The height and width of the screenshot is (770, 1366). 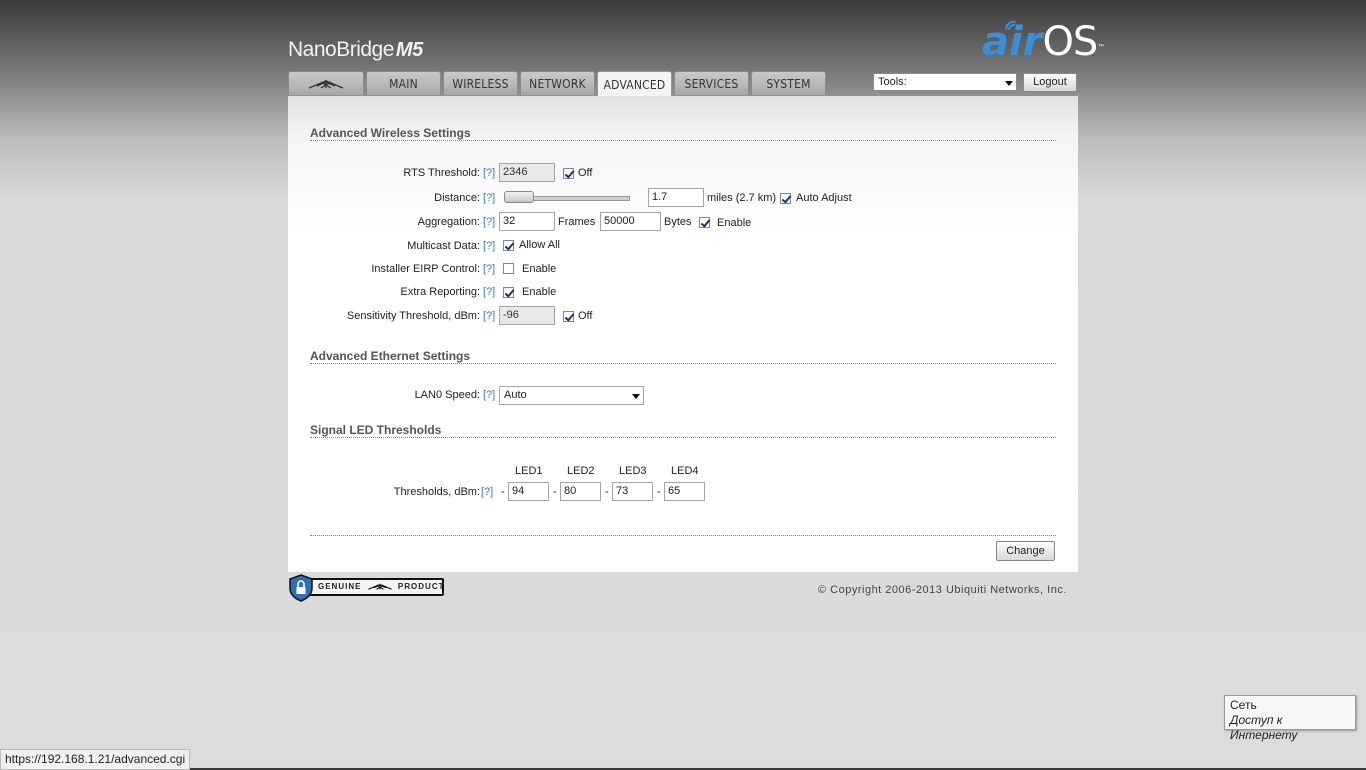 I want to click on lock-shield-icon, so click(x=301, y=588).